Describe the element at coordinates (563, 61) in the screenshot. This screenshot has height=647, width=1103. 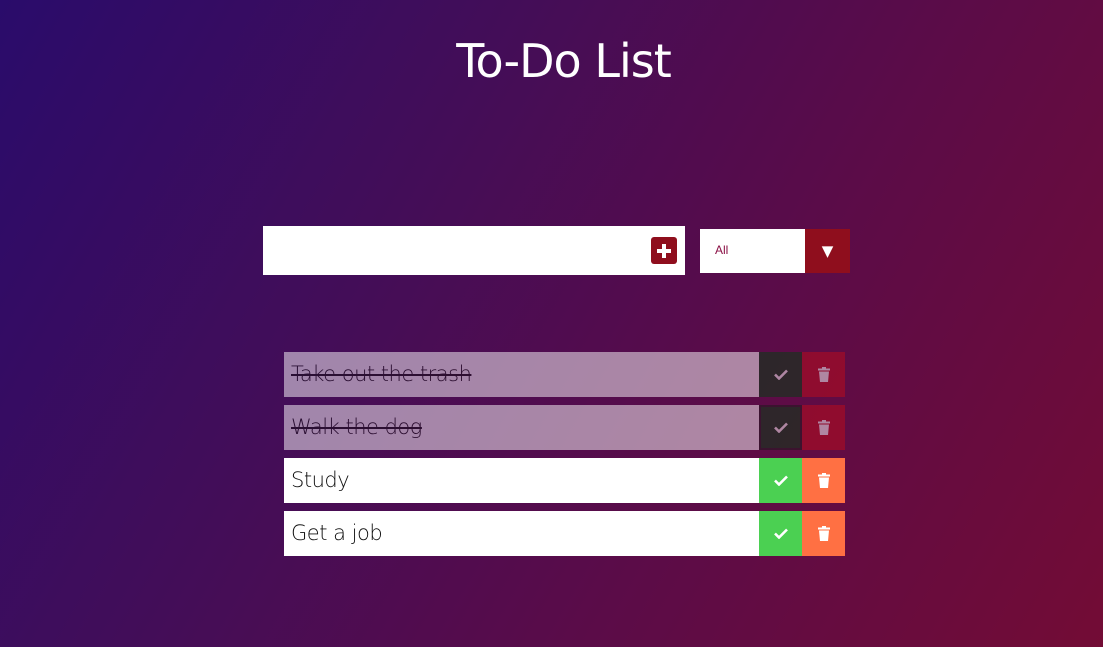
I see `page-title: To-Do List` at that location.